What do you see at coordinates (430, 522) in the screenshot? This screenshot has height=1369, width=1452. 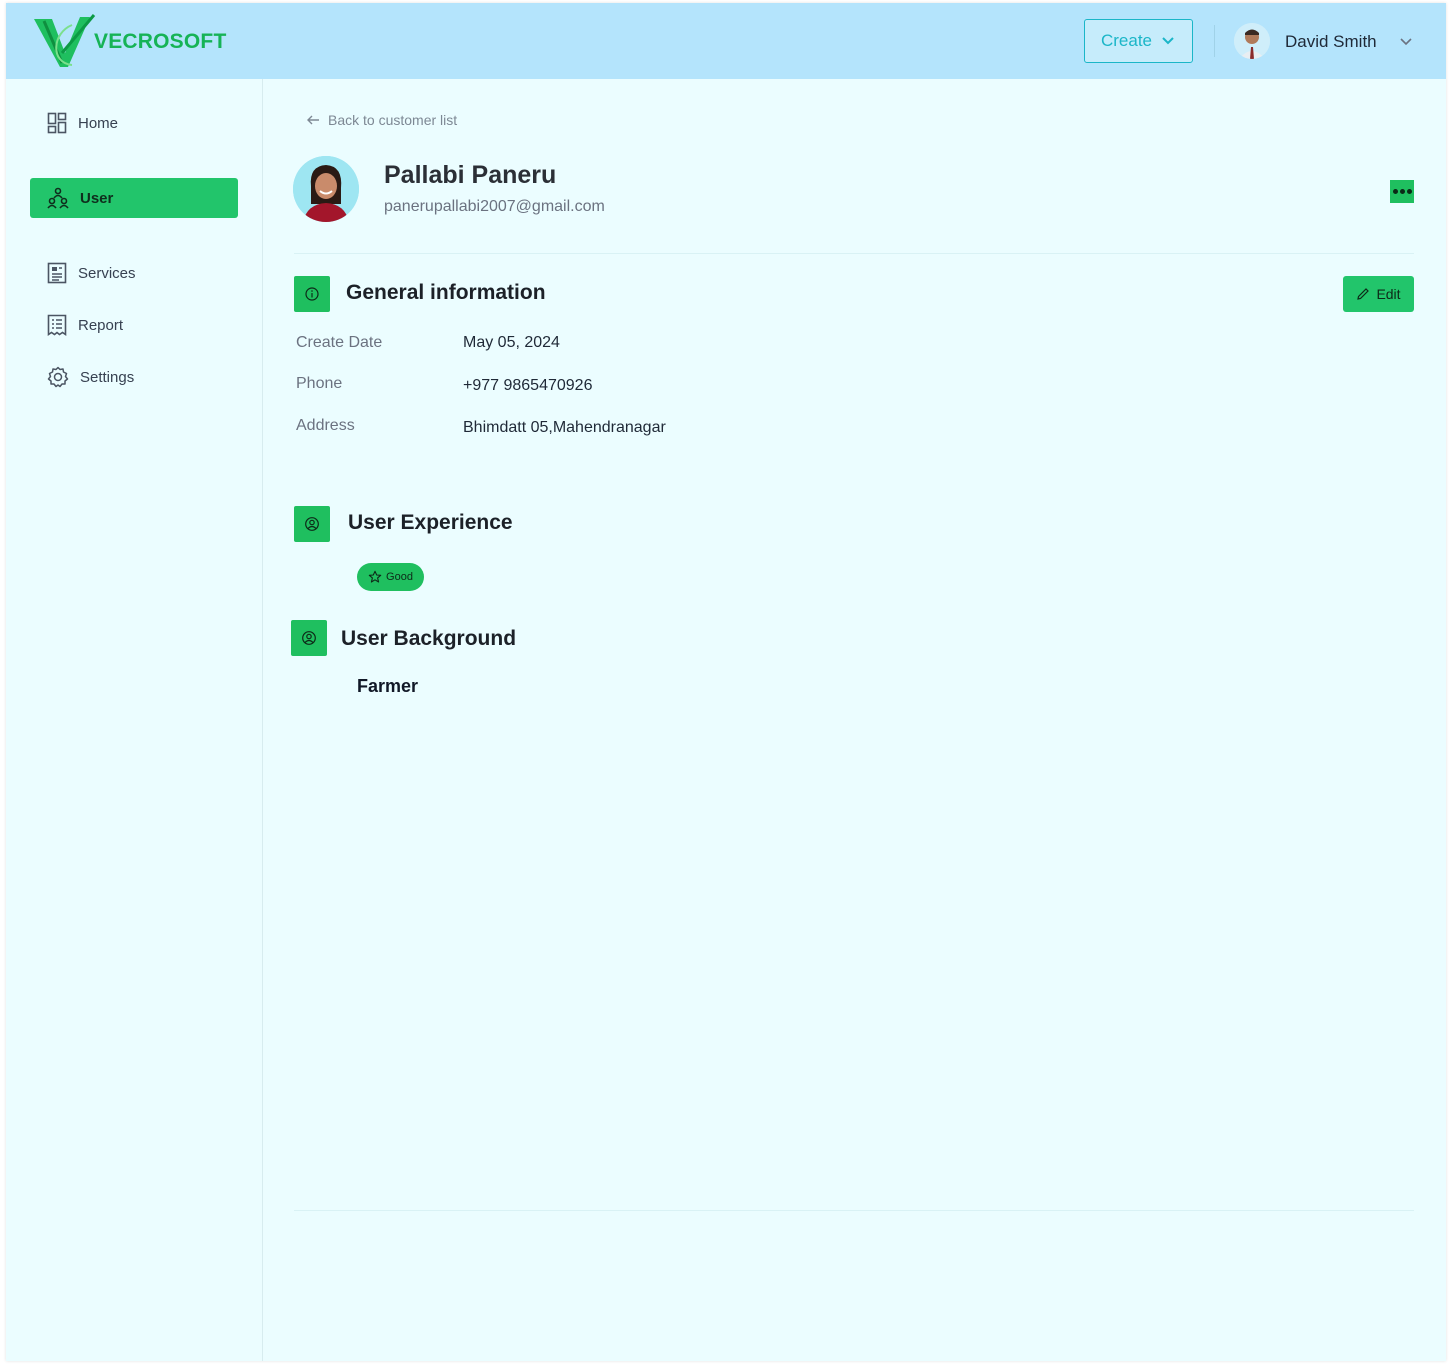 I see `user-experience-title: User Experience` at bounding box center [430, 522].